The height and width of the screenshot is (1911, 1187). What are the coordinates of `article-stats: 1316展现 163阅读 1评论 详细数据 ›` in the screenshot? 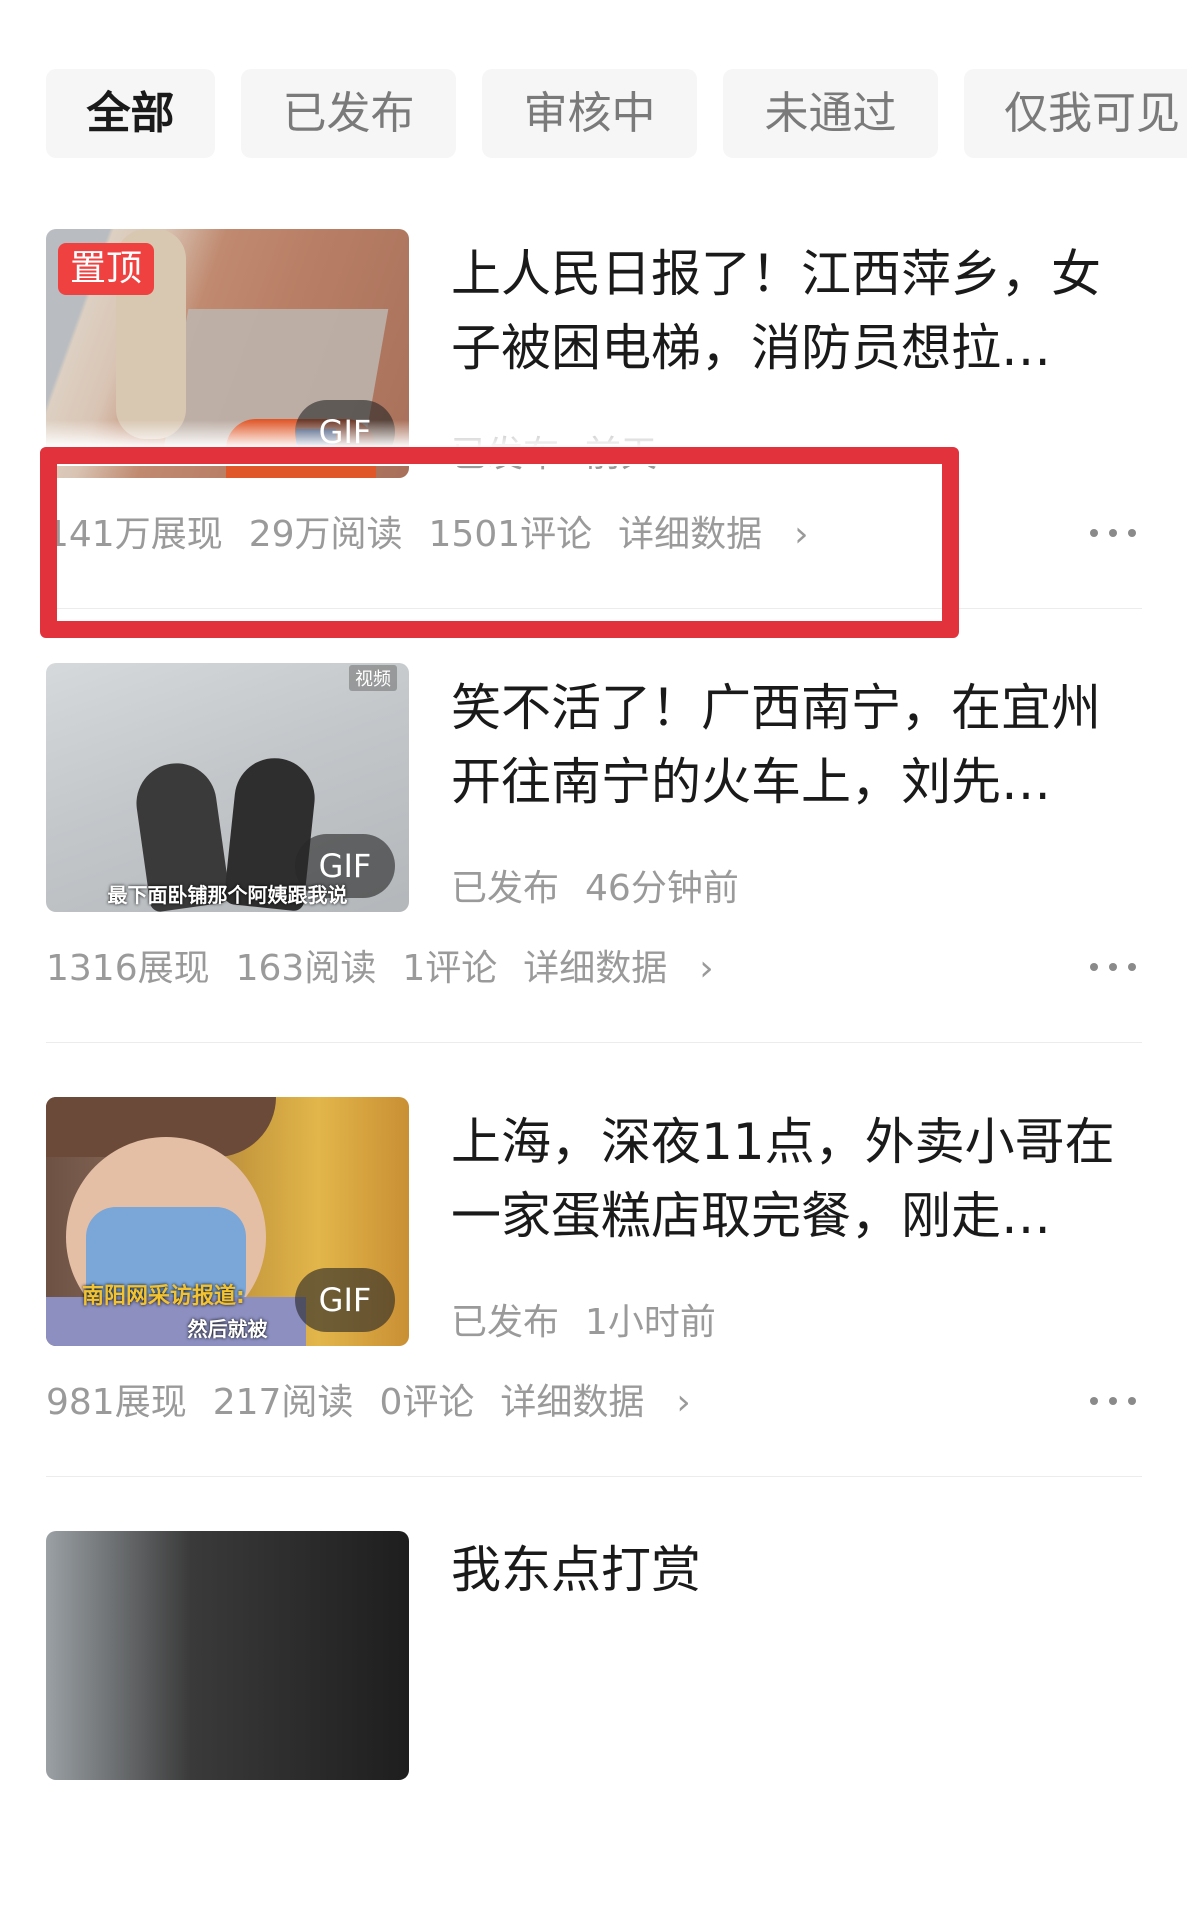 It's located at (406, 965).